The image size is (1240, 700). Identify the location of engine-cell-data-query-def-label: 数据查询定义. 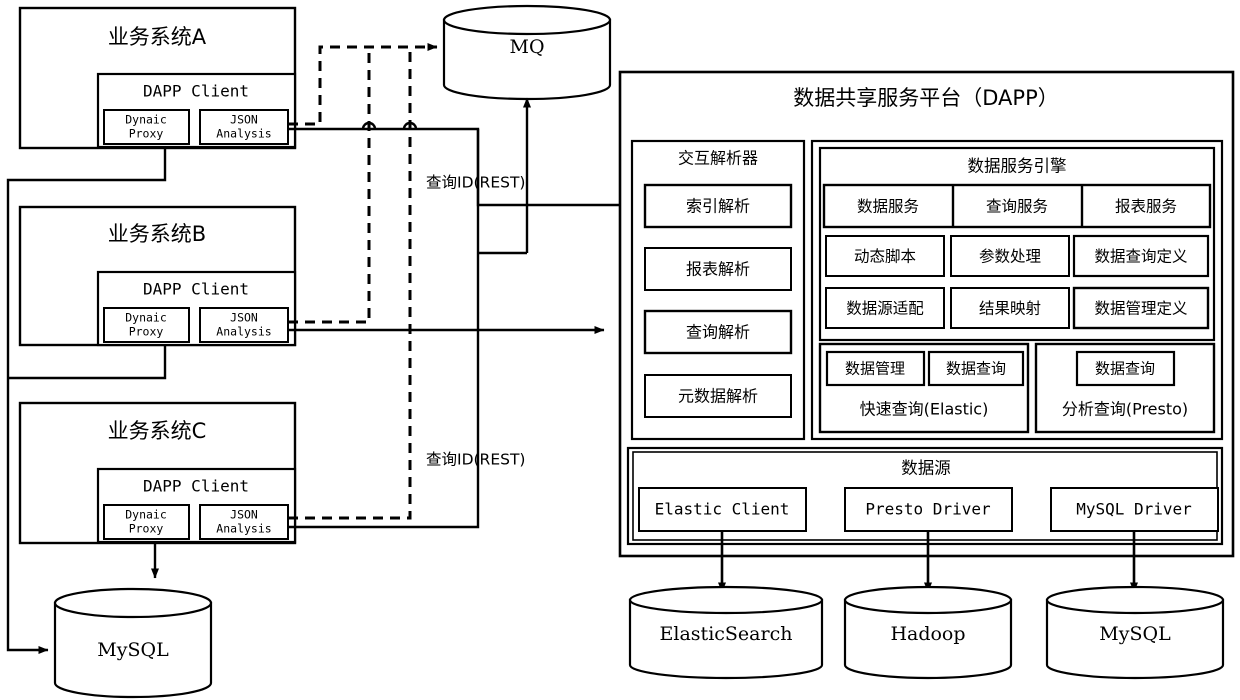
(1140, 257).